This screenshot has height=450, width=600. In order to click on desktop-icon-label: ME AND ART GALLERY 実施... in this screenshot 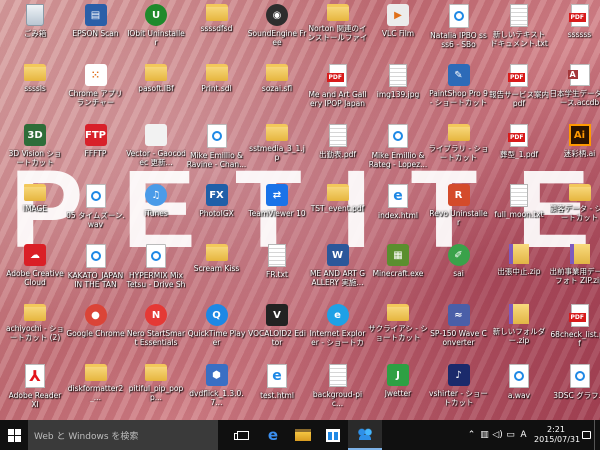, I will do `click(337, 278)`.